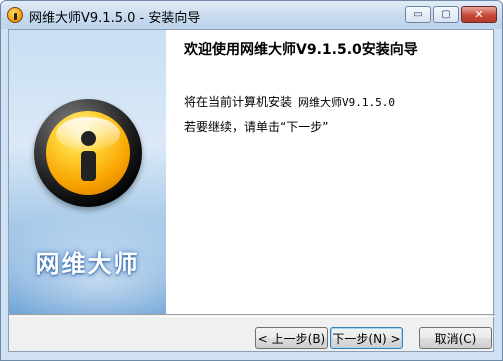 The width and height of the screenshot is (503, 361). I want to click on logo-core, so click(88, 153).